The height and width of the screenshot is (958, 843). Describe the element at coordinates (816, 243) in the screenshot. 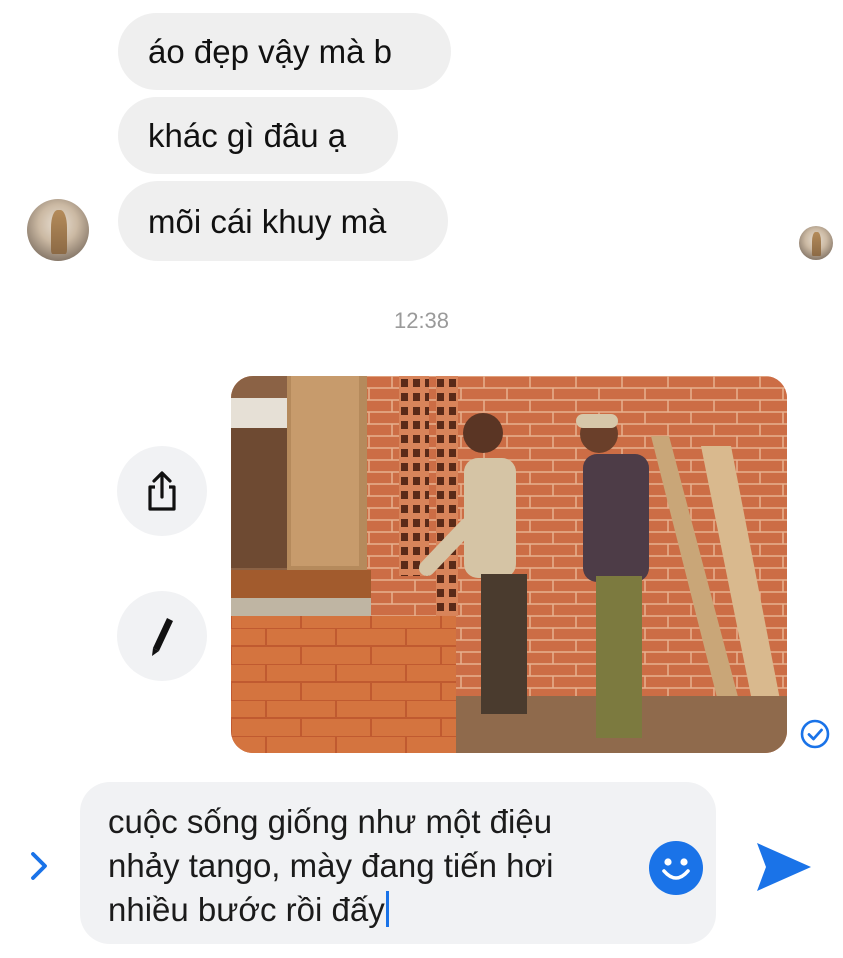

I see `read-receipt-avatar` at that location.